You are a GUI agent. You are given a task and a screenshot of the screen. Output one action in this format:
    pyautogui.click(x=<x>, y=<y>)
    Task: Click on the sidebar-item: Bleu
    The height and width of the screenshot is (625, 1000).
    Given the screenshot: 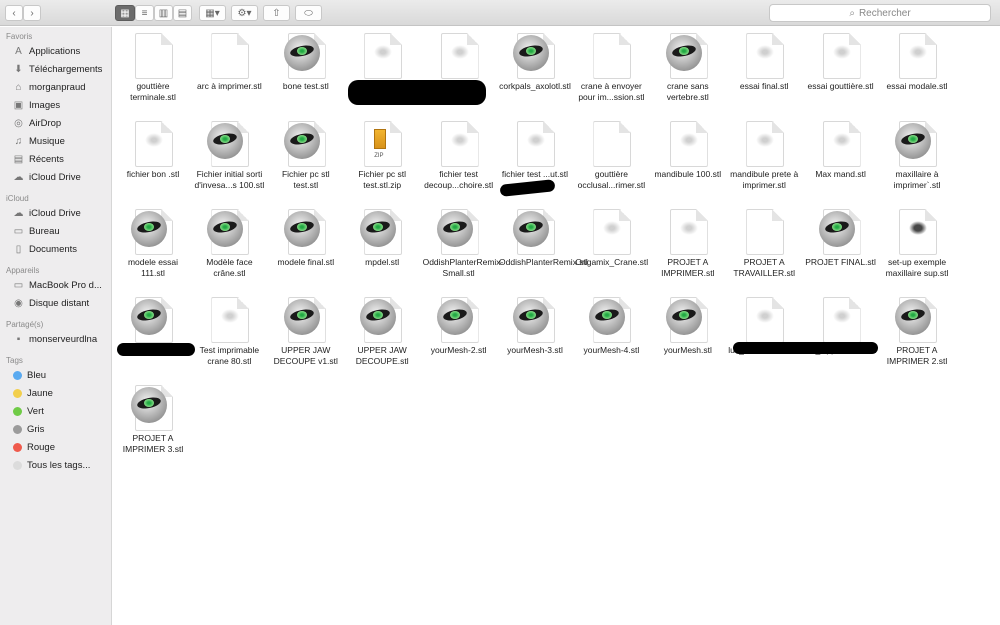 What is the action you would take?
    pyautogui.click(x=29, y=375)
    